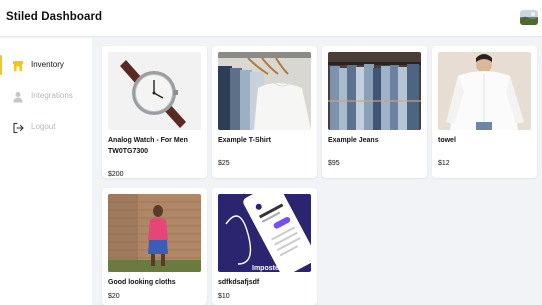 The width and height of the screenshot is (542, 305). I want to click on white-shirt-image, so click(484, 91).